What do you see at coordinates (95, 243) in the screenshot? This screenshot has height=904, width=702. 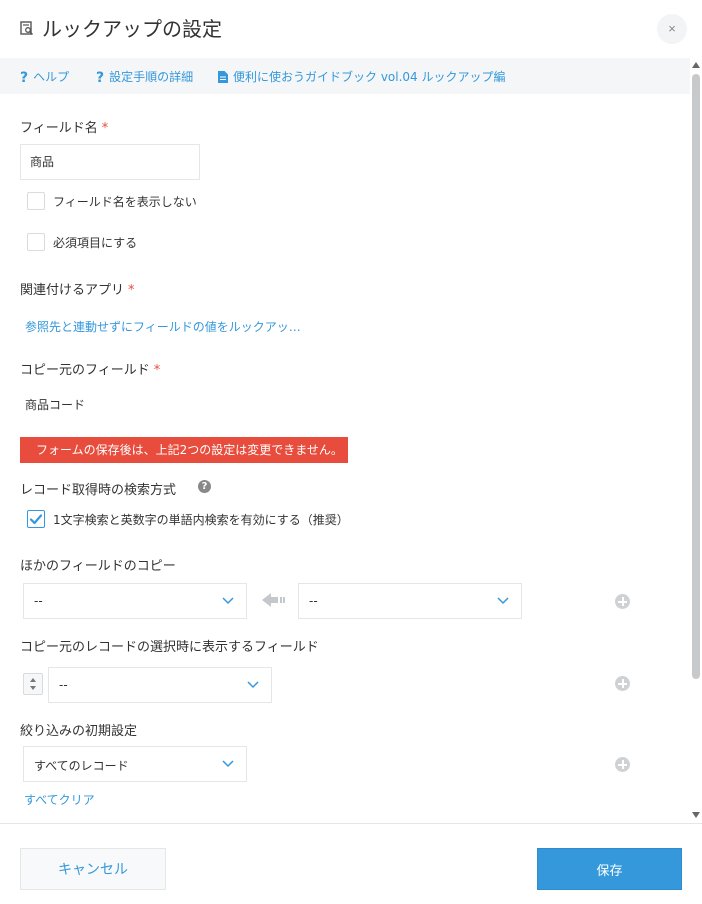 I see `required-label: 必須項目にする` at bounding box center [95, 243].